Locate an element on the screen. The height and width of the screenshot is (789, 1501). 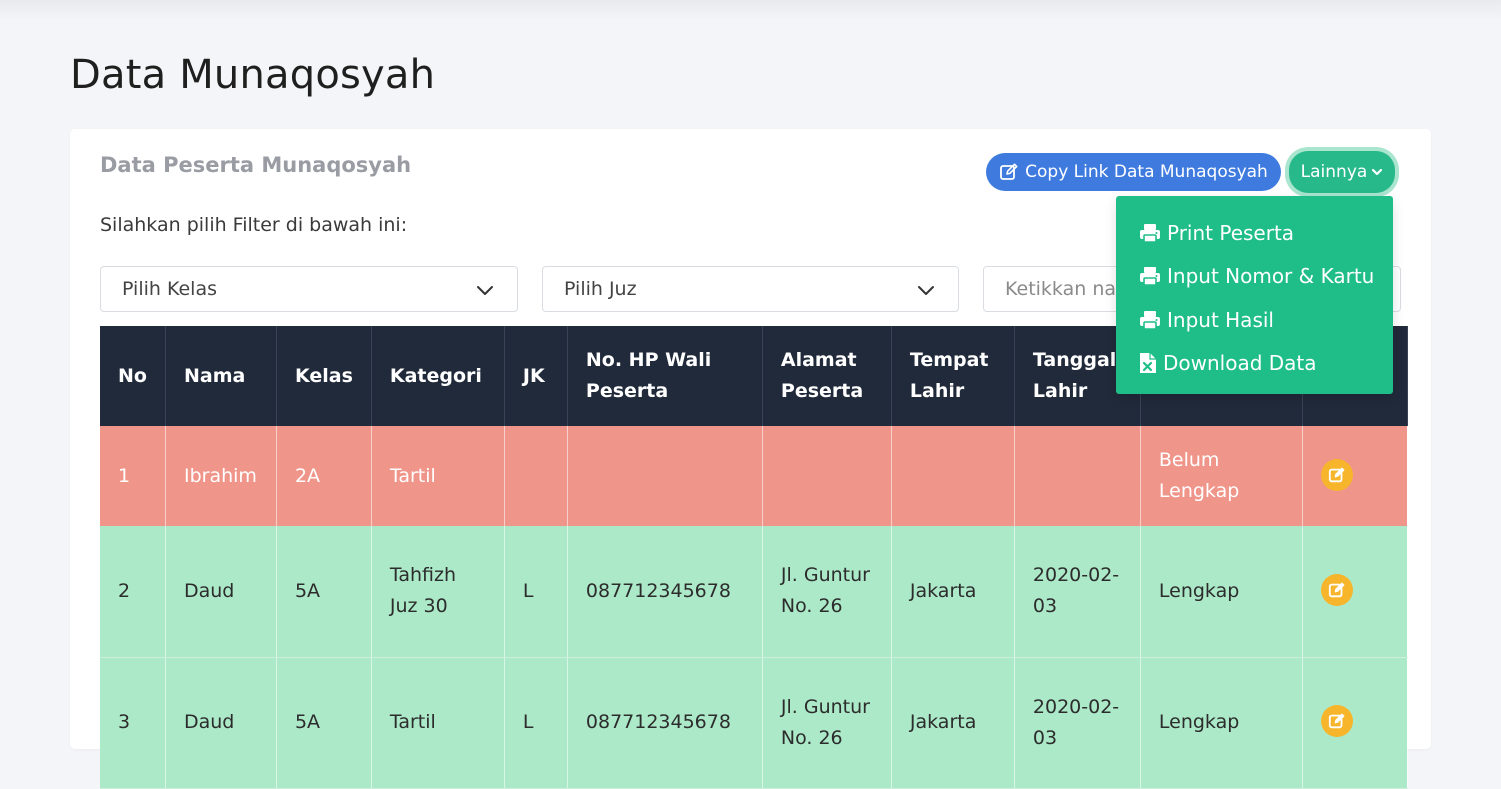
cell-nama: Daud is located at coordinates (221, 592).